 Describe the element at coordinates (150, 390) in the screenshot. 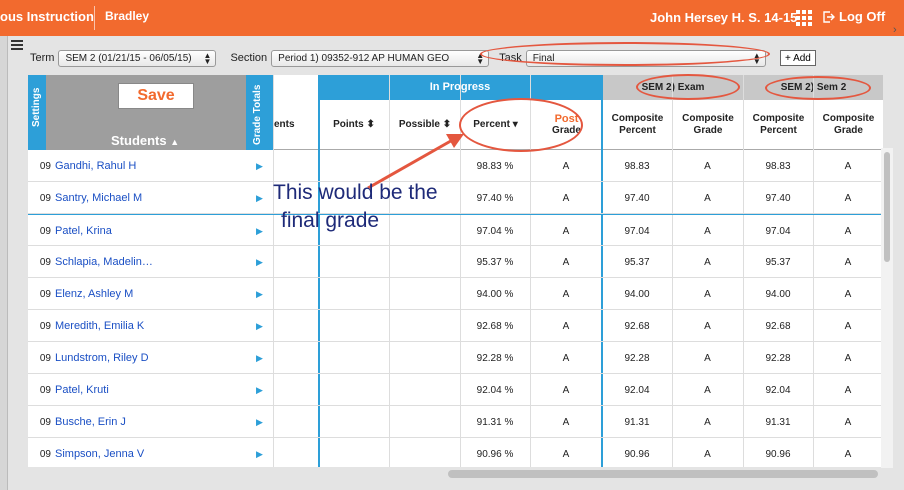

I see `student-name-link: Patel, Kruti` at that location.